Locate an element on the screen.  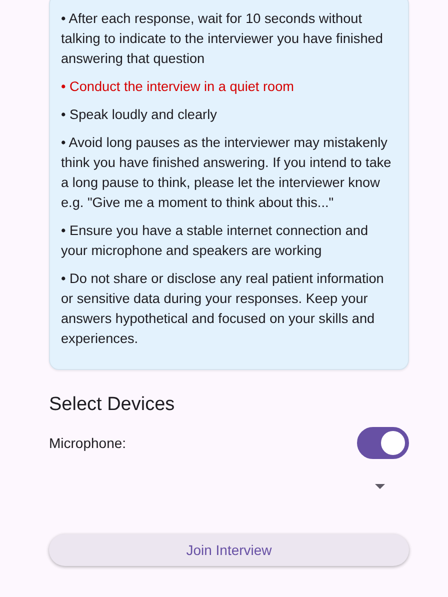
instruction-text: • Speak loudly and clearly is located at coordinates (139, 115).